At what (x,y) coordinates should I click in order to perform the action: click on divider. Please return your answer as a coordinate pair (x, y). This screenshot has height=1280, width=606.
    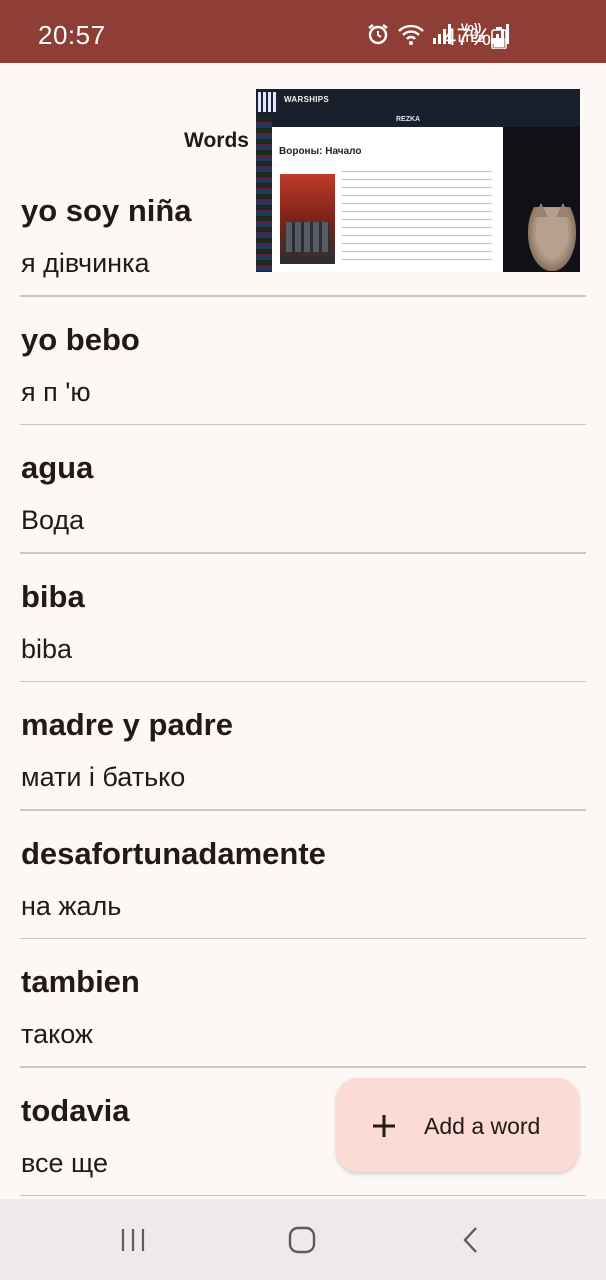
    Looking at the image, I should click on (303, 1195).